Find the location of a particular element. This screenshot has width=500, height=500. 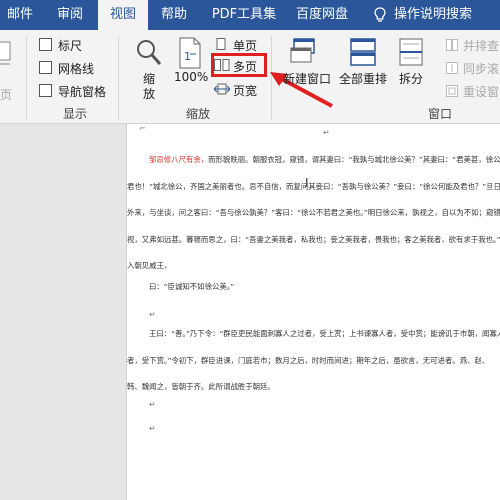

ribbon-tab-bar: 邮件 审阅 视图 帮助 PDF工具集 百度网盘 操作说明搜索 is located at coordinates (250, 15).